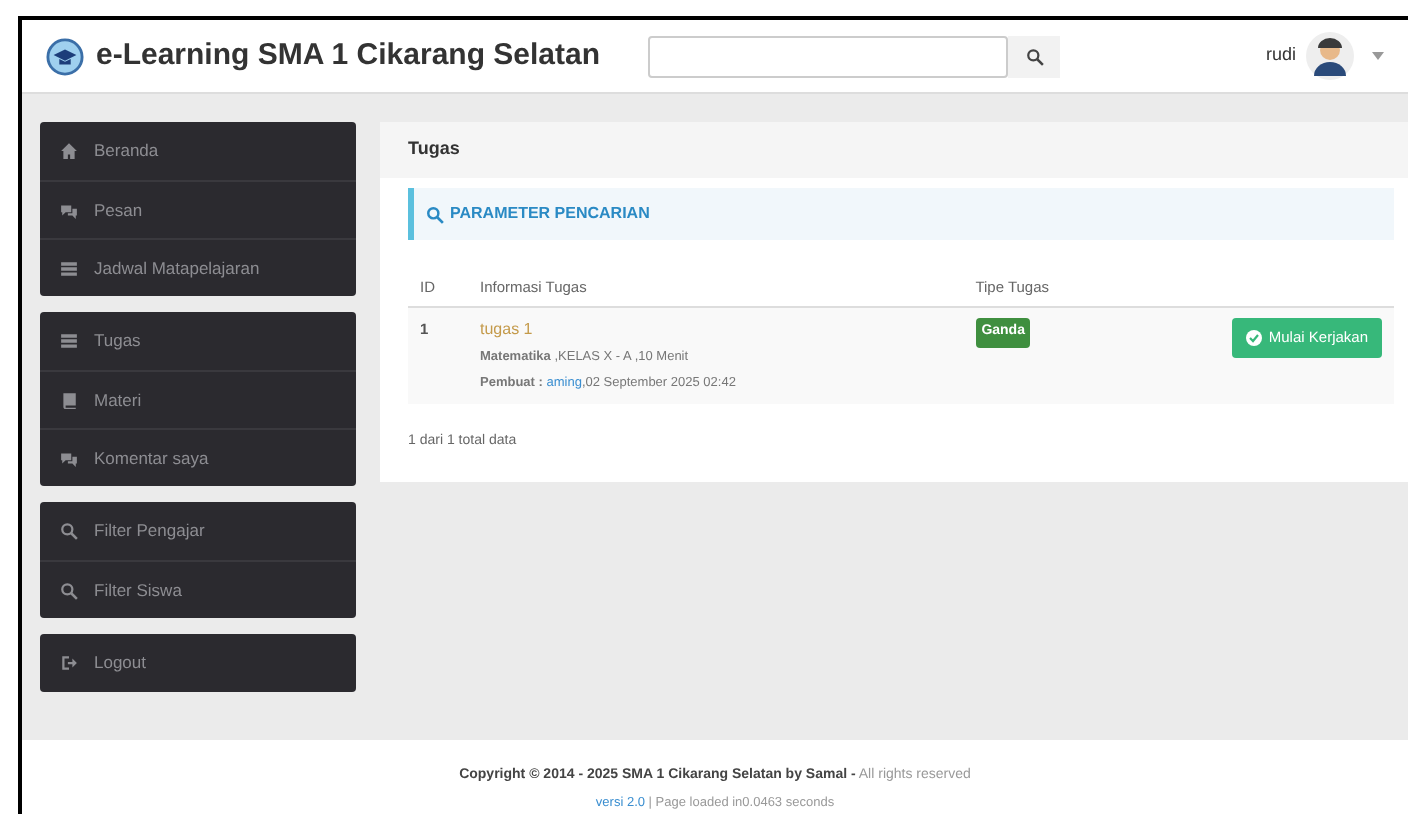 The image size is (1408, 814). What do you see at coordinates (198, 663) in the screenshot?
I see `menu-item: Logout` at bounding box center [198, 663].